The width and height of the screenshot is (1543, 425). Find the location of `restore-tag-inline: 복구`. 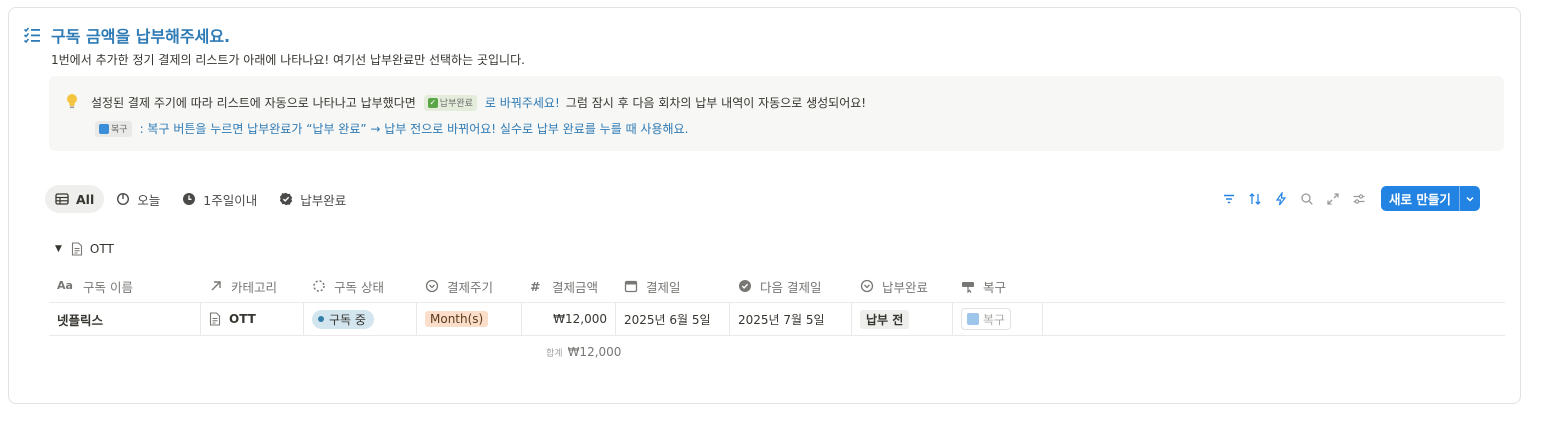

restore-tag-inline: 복구 is located at coordinates (113, 128).